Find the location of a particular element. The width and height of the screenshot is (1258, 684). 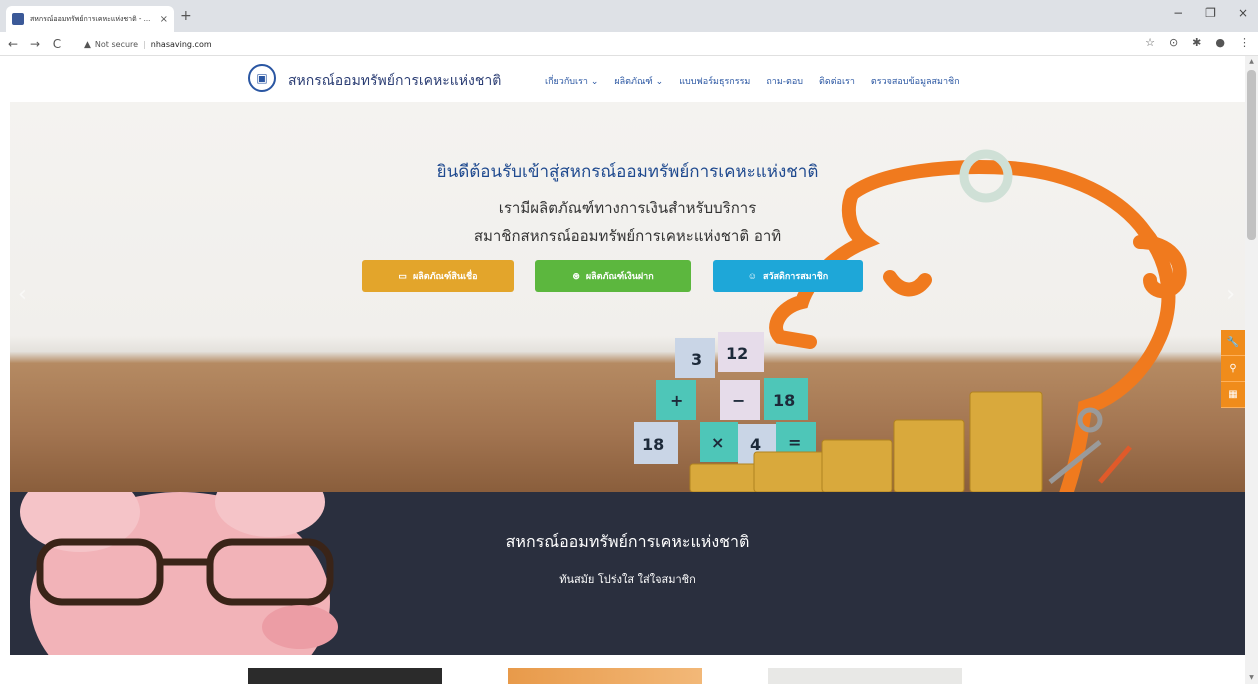

toolbar-actions: ☆ ⊙ ✱ ● ⋮ is located at coordinates (1197, 42).